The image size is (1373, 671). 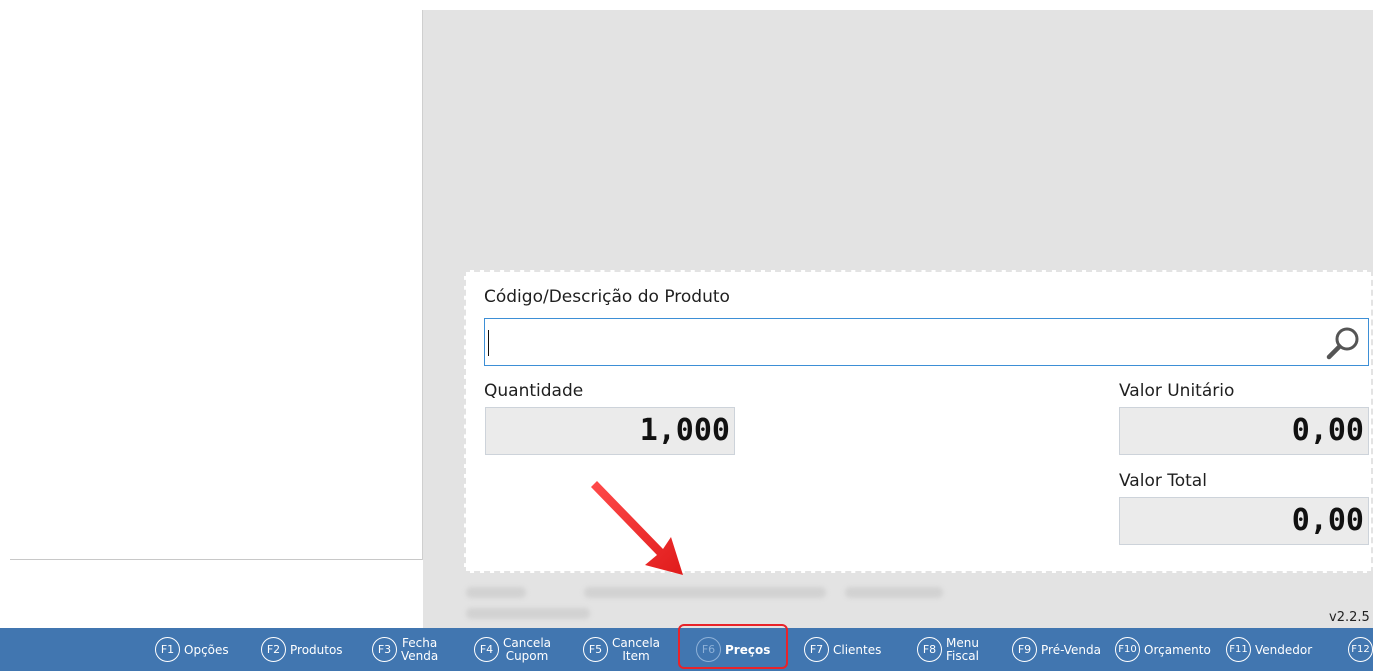 What do you see at coordinates (1177, 649) in the screenshot?
I see `fkey-label: Orçamento` at bounding box center [1177, 649].